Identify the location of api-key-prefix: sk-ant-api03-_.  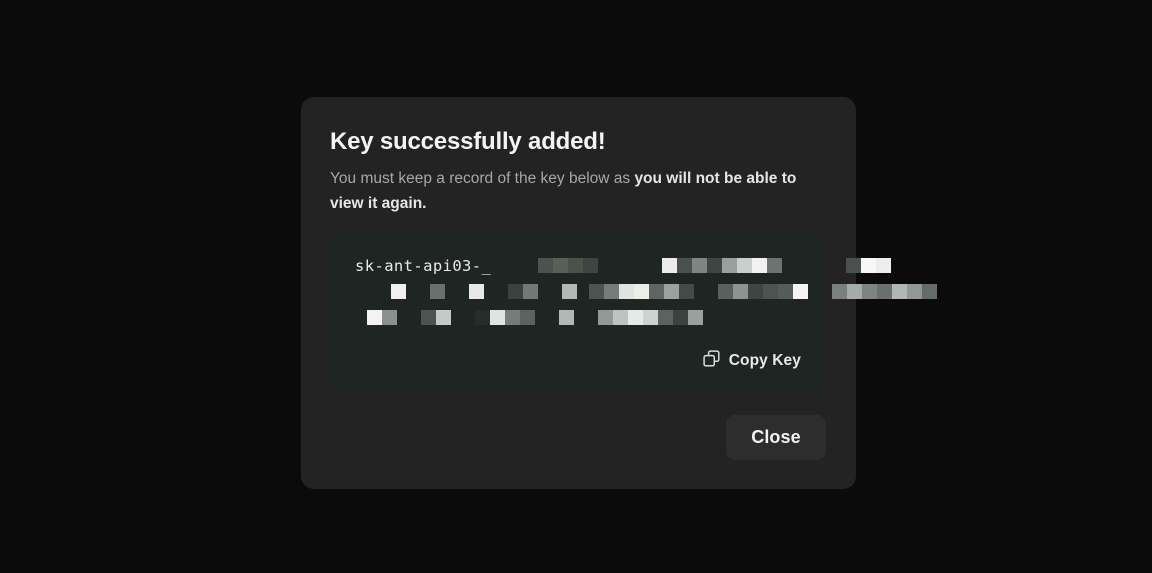
(423, 266).